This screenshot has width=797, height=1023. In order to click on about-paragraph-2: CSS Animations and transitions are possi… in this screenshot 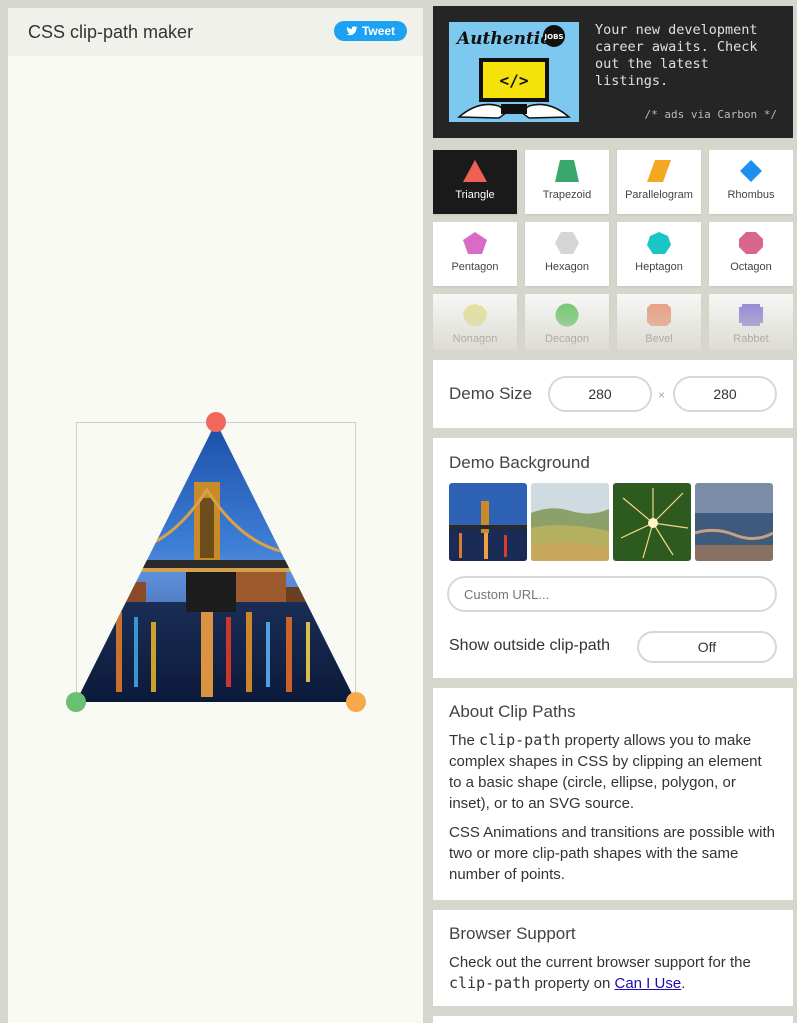, I will do `click(612, 853)`.